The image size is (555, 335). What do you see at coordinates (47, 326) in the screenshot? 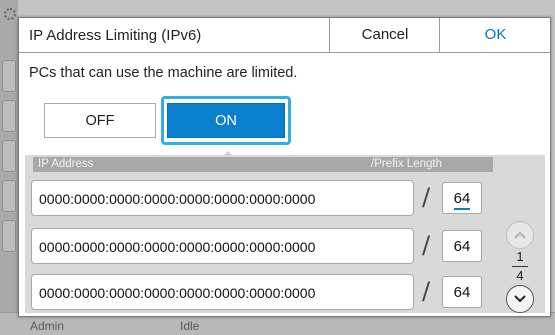
I see `background-status-user: Admin` at bounding box center [47, 326].